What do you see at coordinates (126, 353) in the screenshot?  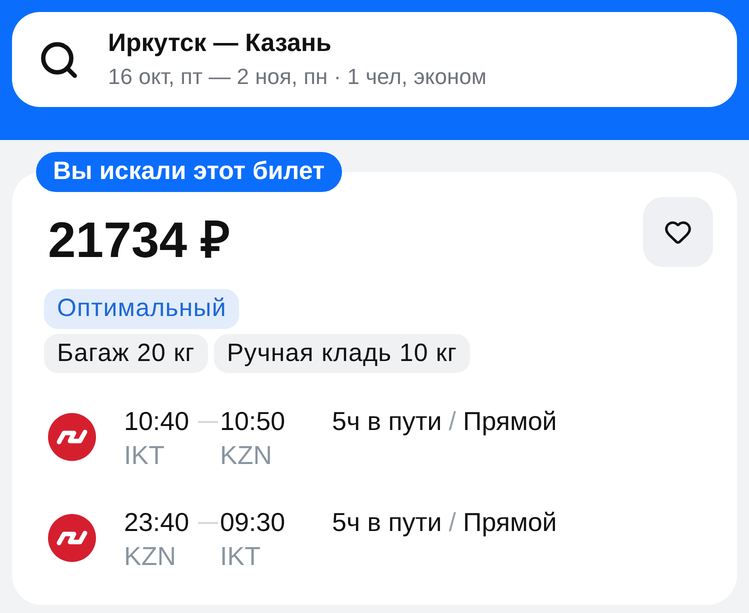 I see `baggage-tag: Багаж 20 кг` at bounding box center [126, 353].